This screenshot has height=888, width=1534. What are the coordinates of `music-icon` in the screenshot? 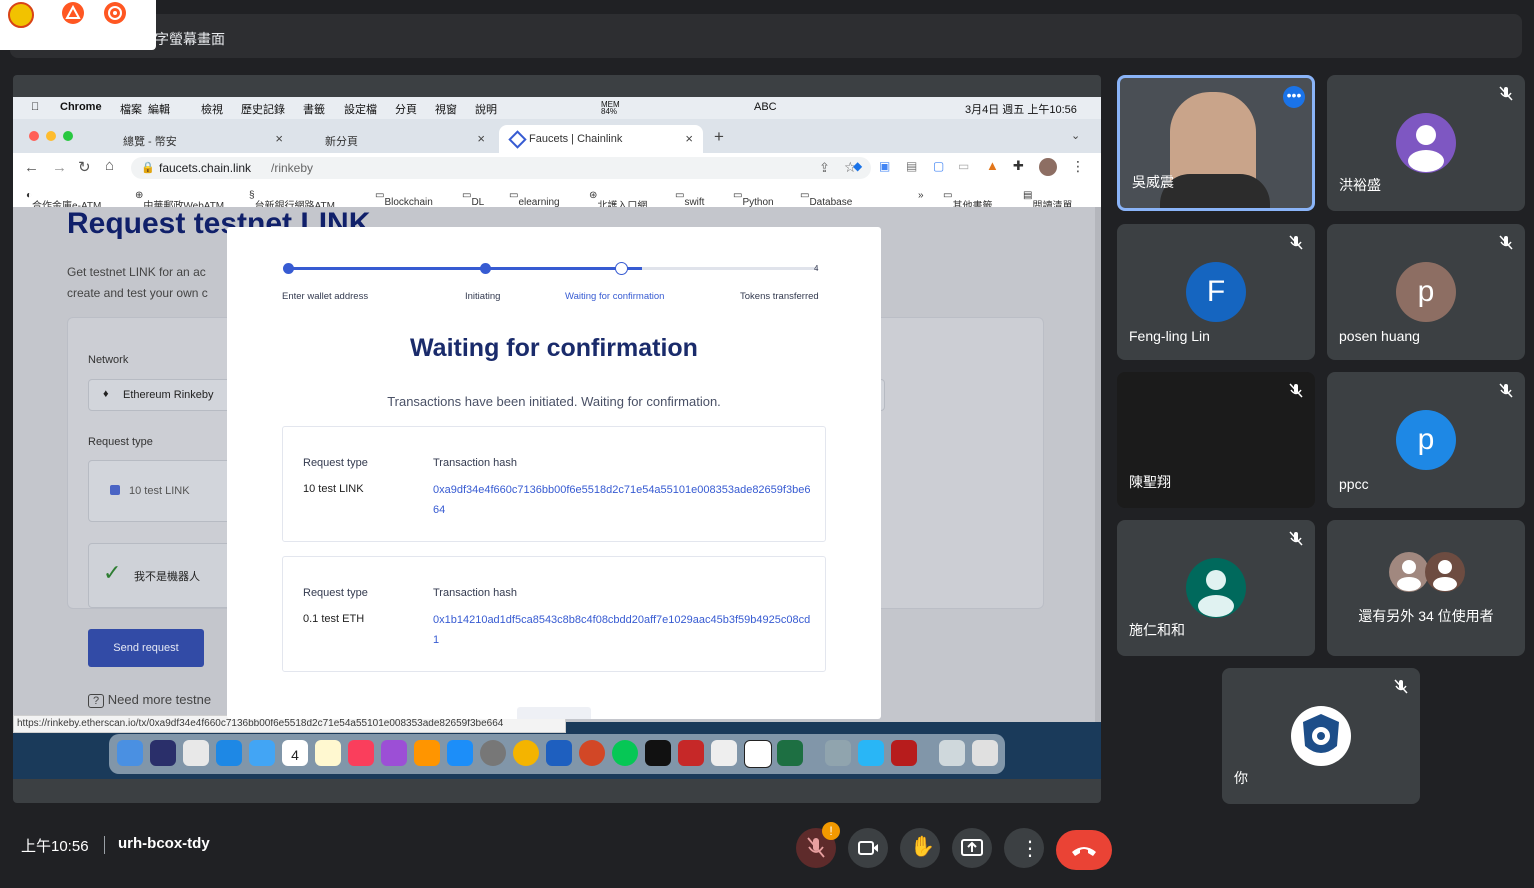 It's located at (361, 753).